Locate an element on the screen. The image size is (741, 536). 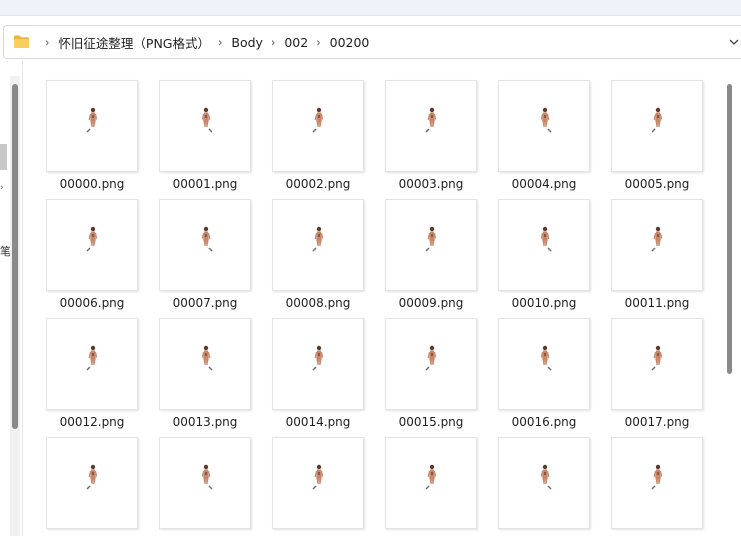
file-item: 00003.png is located at coordinates (427, 131).